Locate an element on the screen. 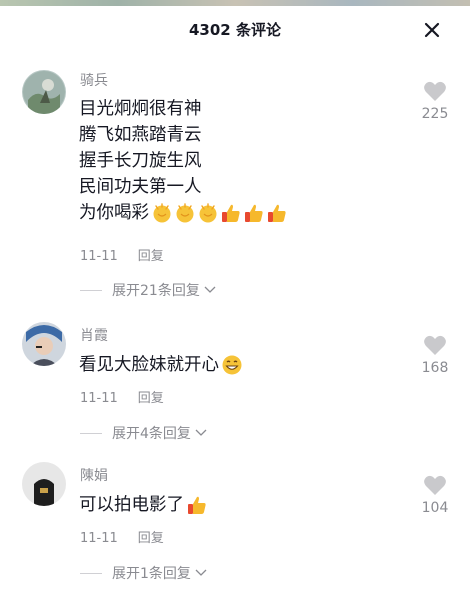  comment-nickname: 肖霞 is located at coordinates (94, 335).